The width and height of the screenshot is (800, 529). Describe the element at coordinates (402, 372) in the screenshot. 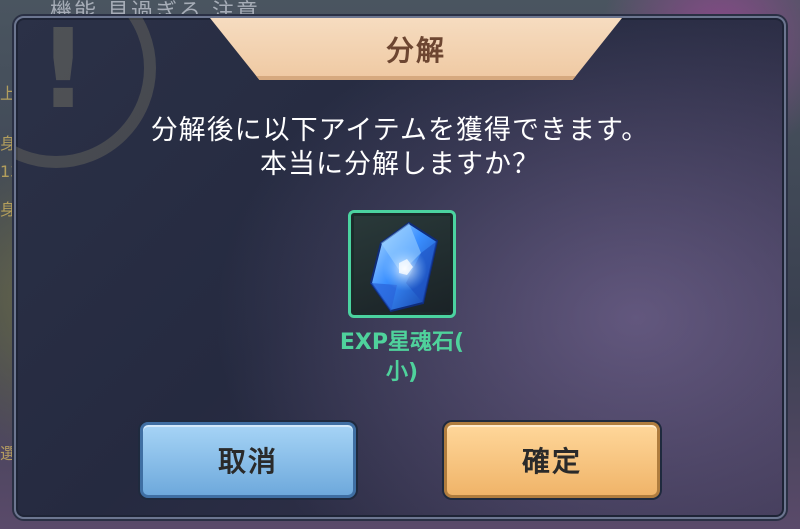

I see `item-name-line-2: 小)` at that location.